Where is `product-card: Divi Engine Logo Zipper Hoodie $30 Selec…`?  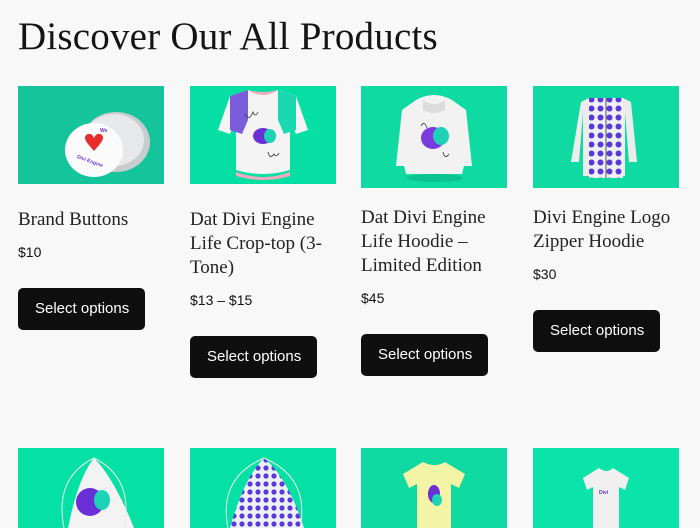
product-card: Divi Engine Logo Zipper Hoodie $30 Selec… is located at coordinates (606, 219).